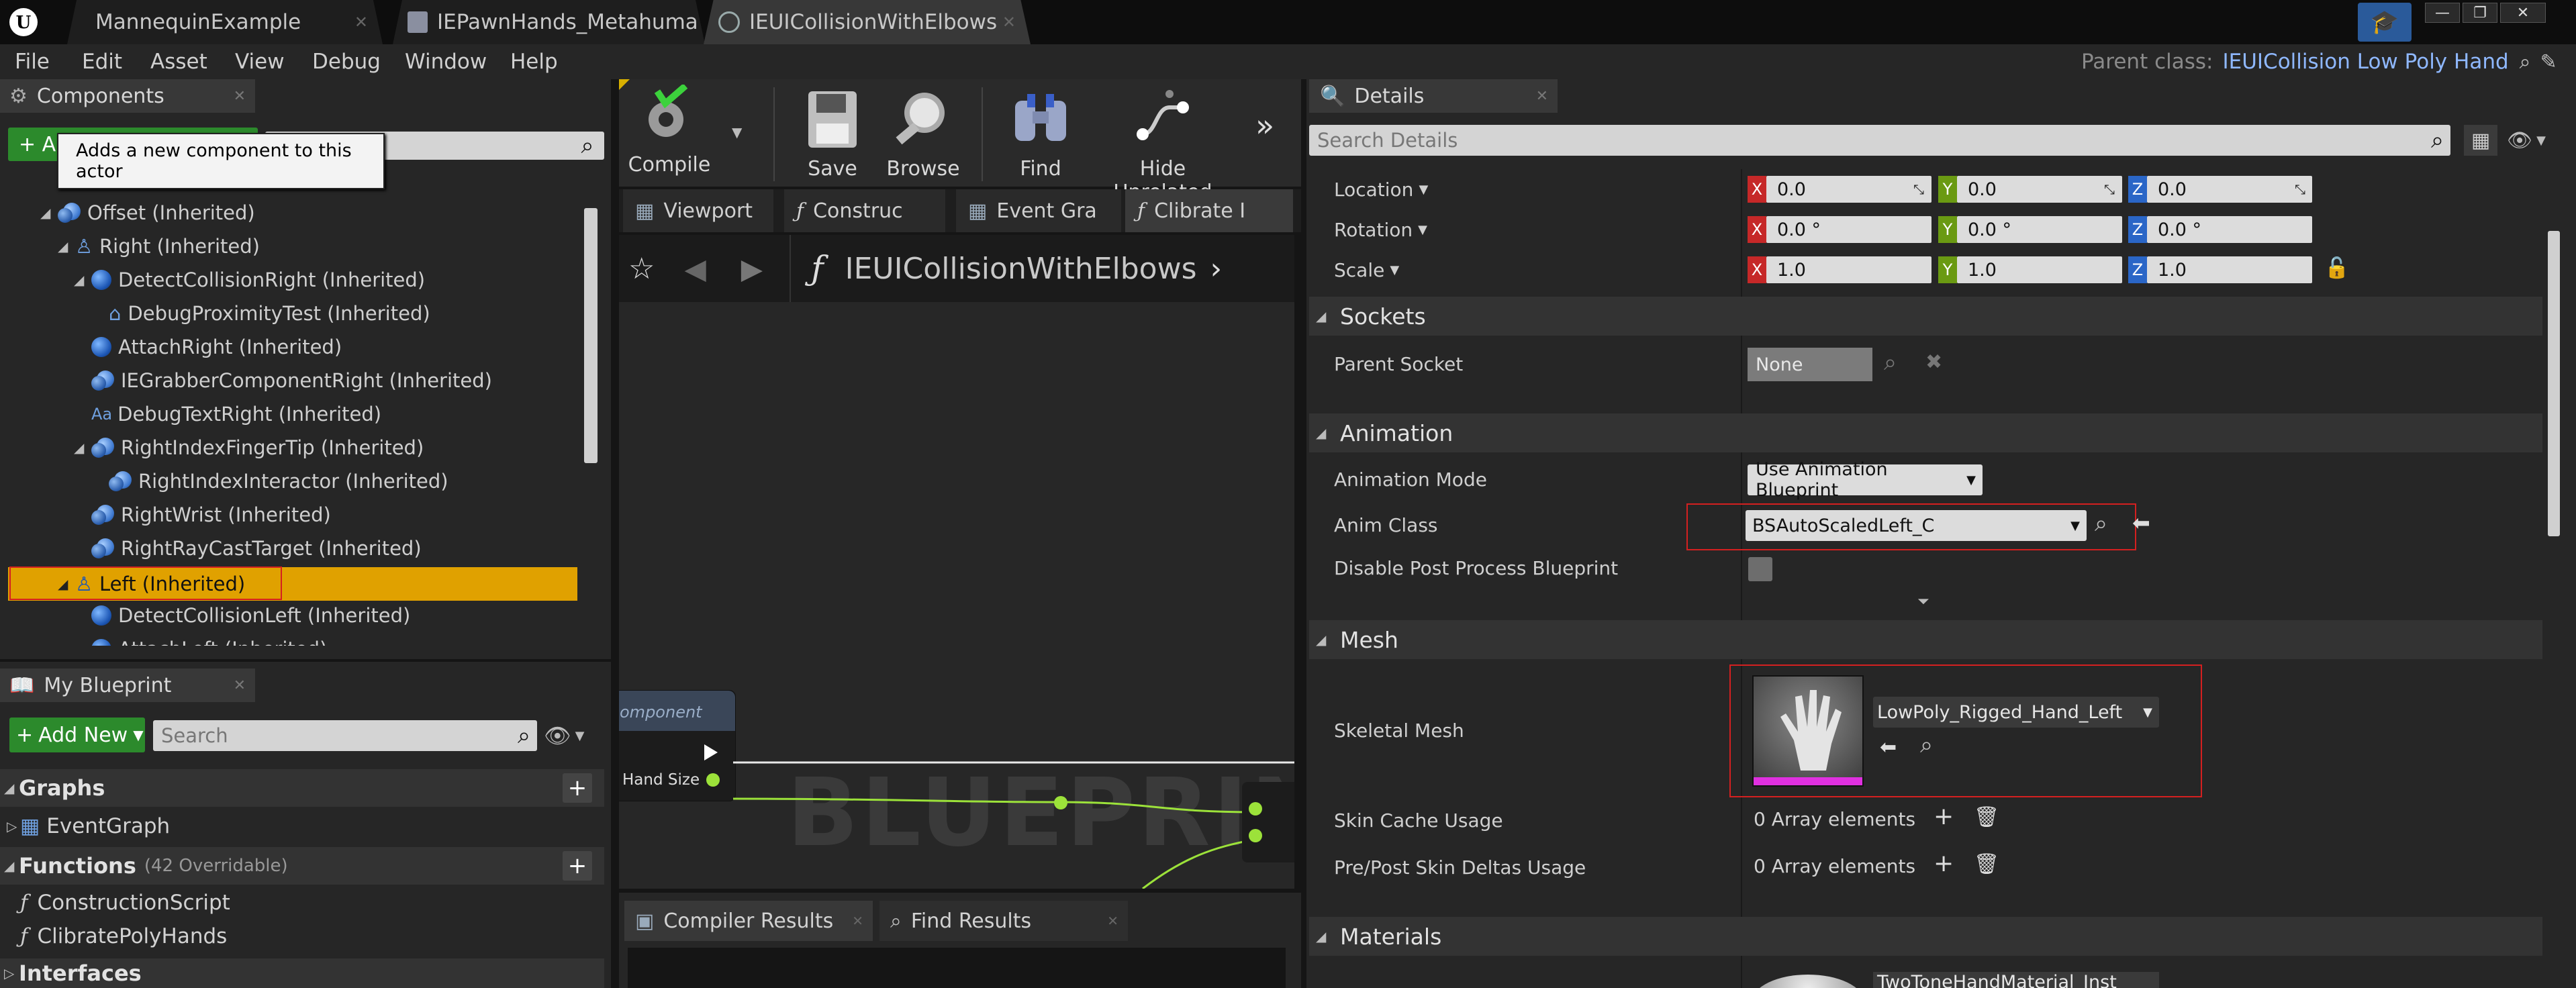 This screenshot has height=988, width=2576. I want to click on scale-y-field: 1.0, so click(2039, 269).